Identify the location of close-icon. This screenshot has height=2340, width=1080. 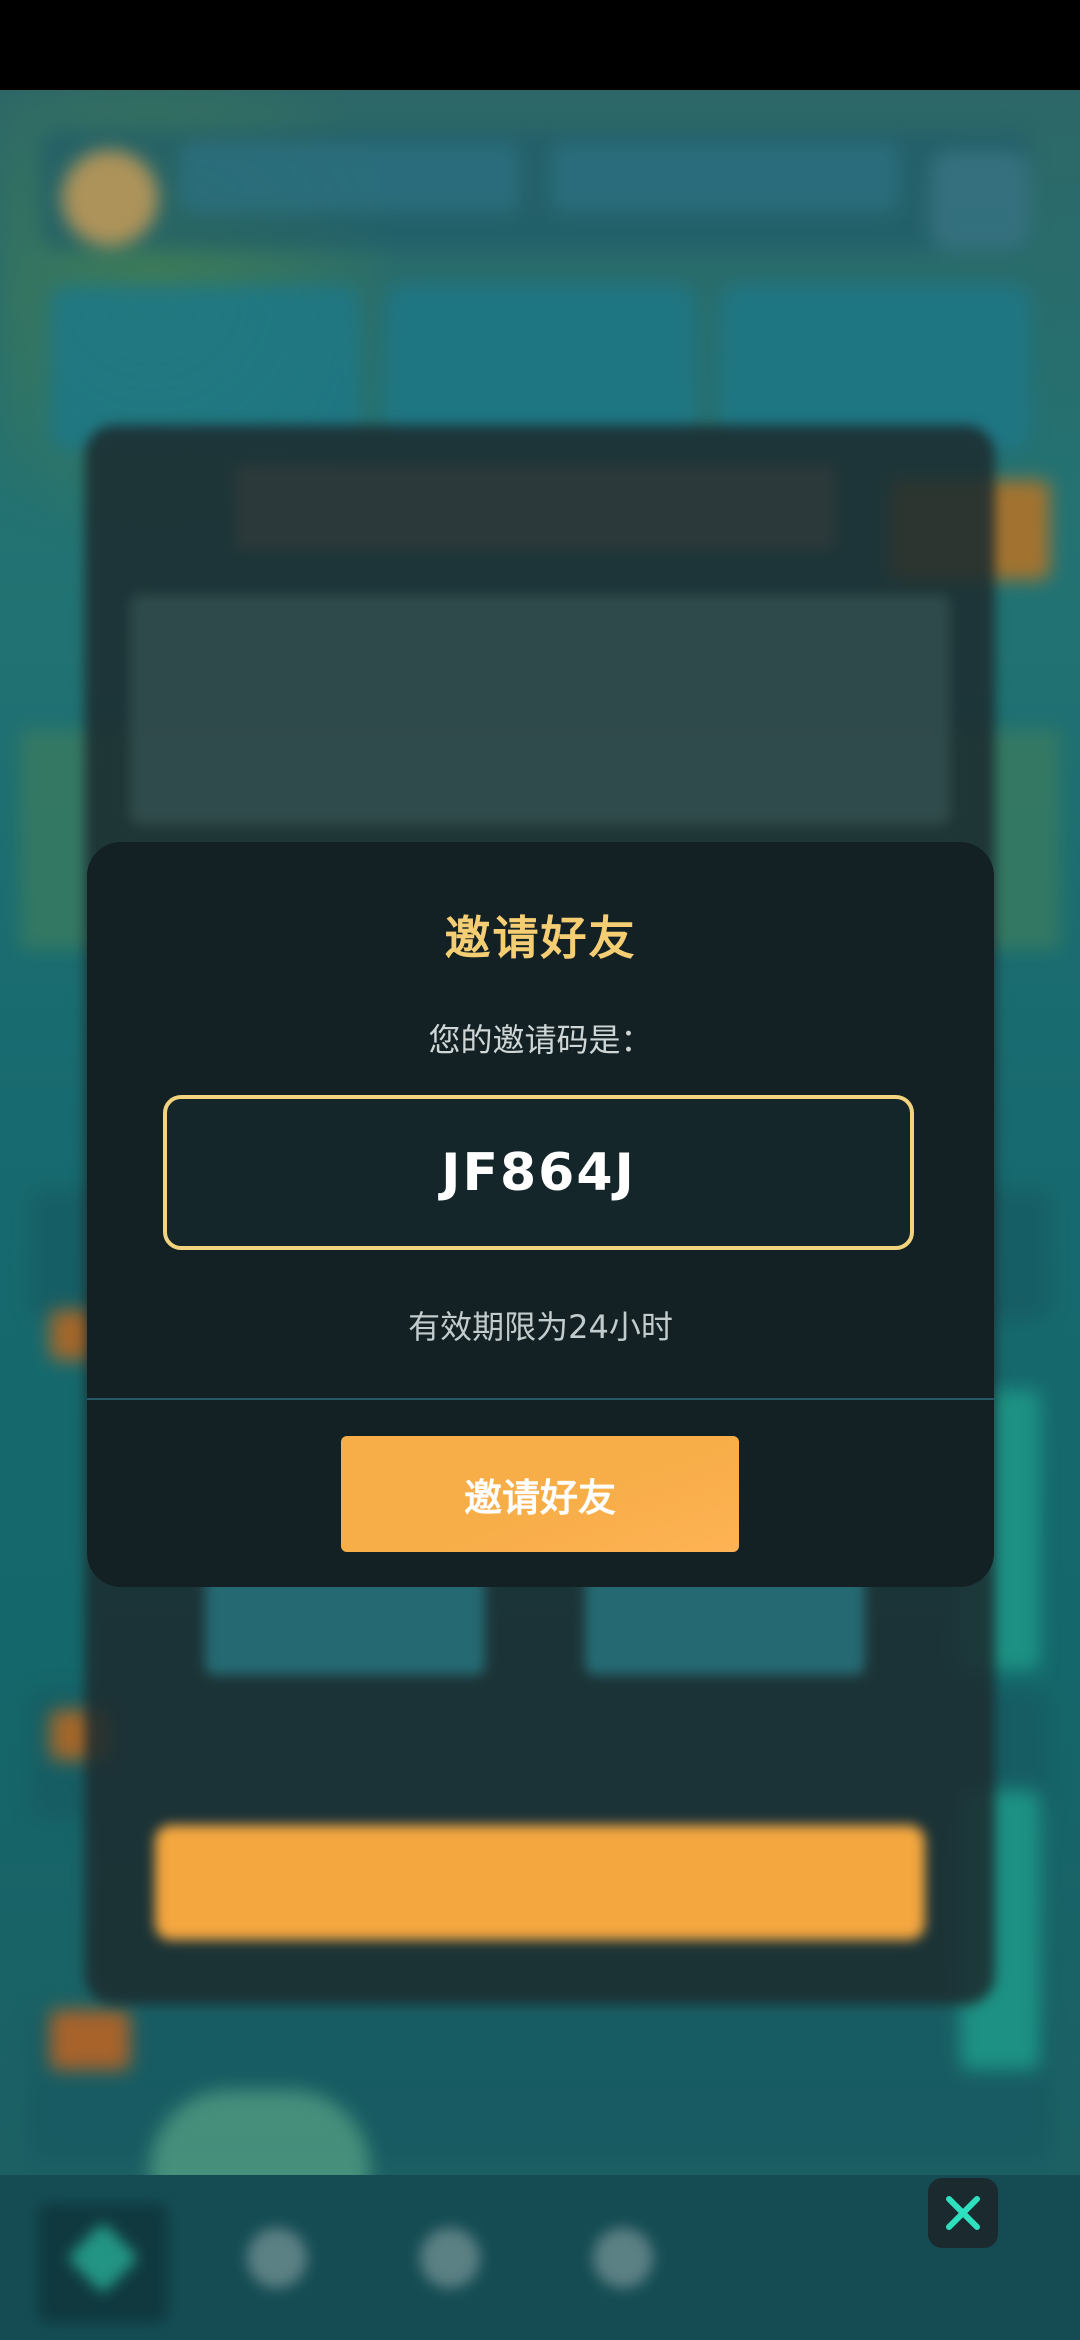
(963, 2213).